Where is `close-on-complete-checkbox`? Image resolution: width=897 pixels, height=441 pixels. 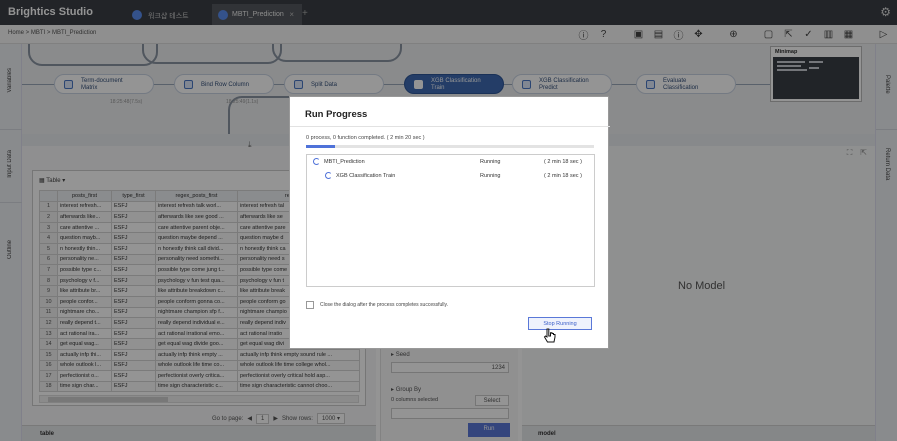
close-on-complete-checkbox is located at coordinates (310, 305).